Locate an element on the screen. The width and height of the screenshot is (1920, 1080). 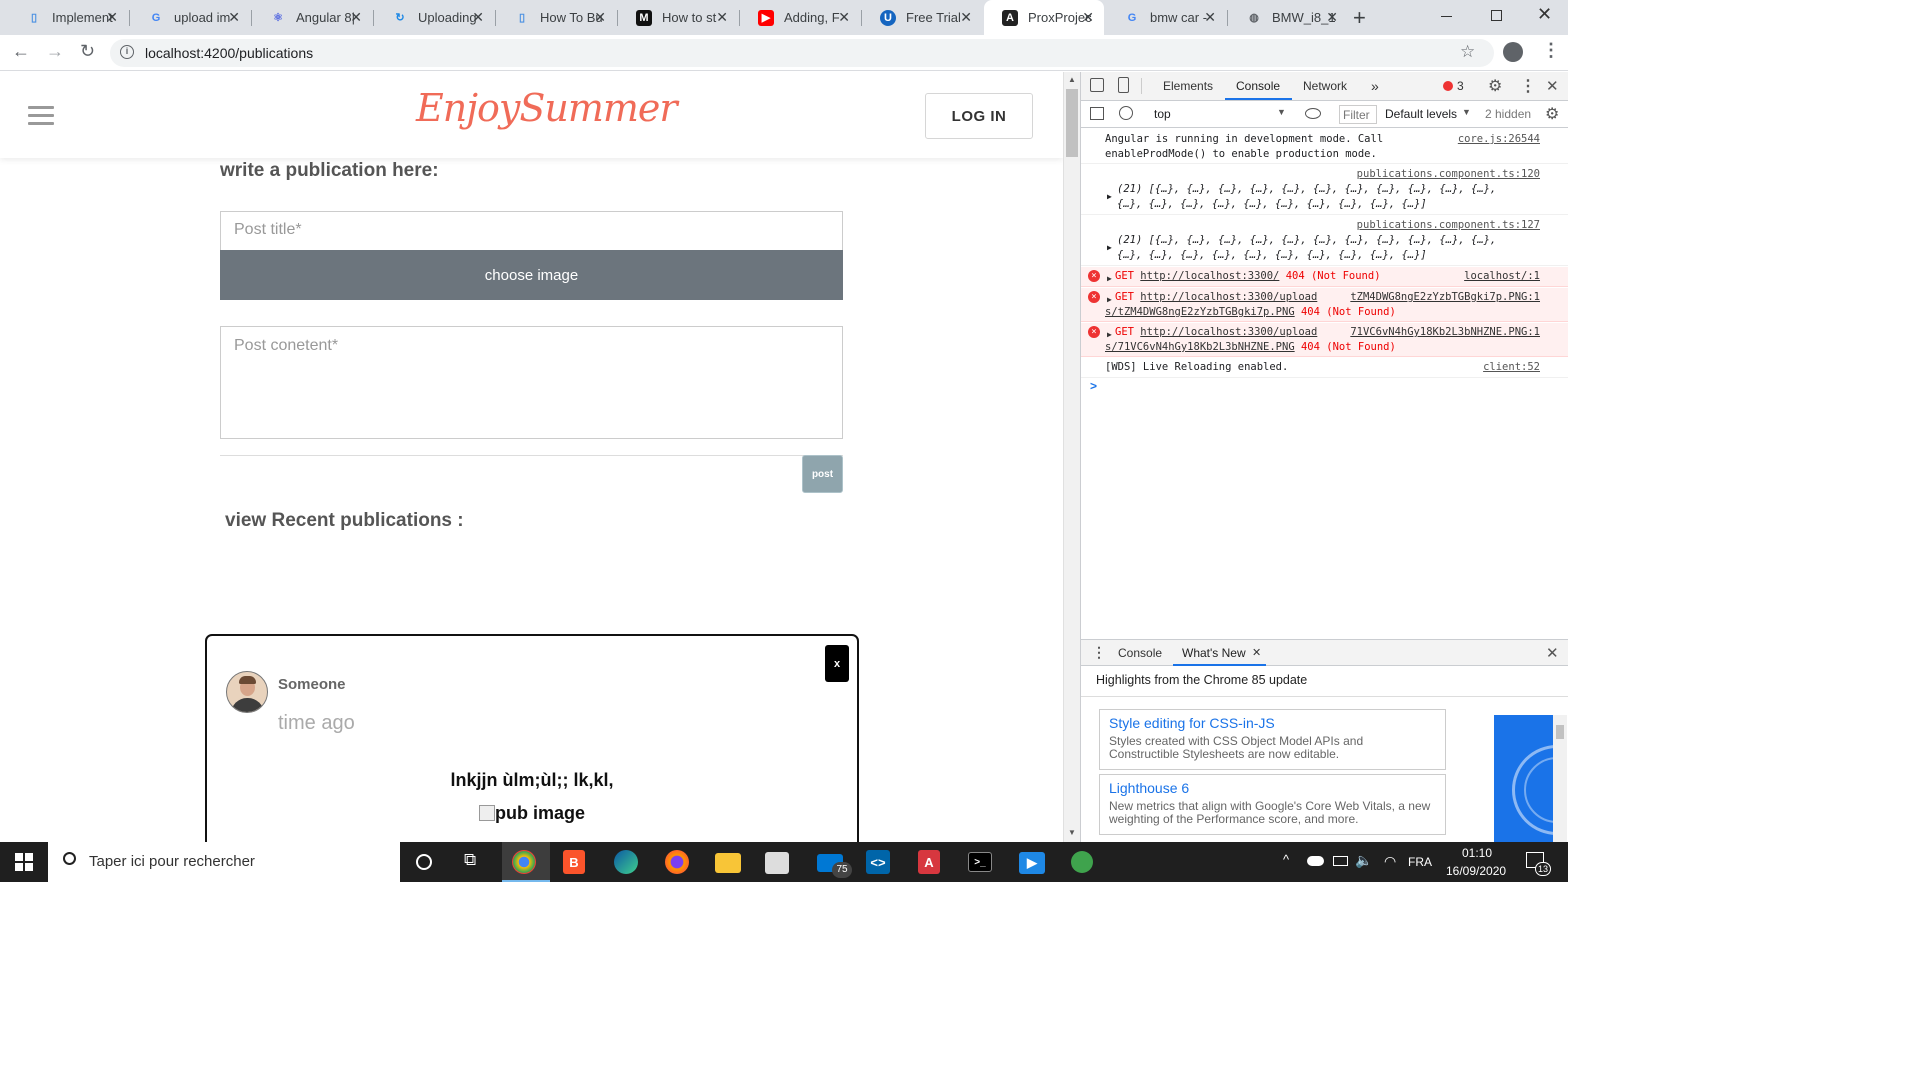
firefox-icon is located at coordinates (677, 862).